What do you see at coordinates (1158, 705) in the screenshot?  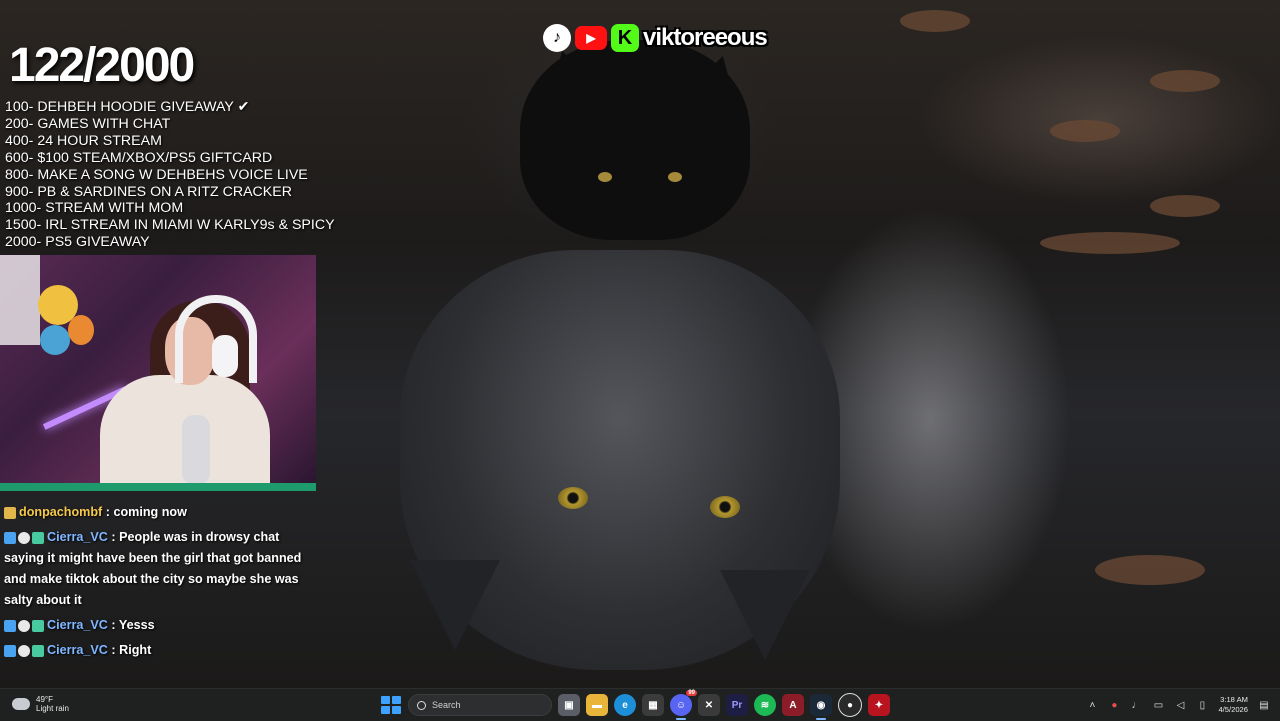 I see `display-icon: ▭` at bounding box center [1158, 705].